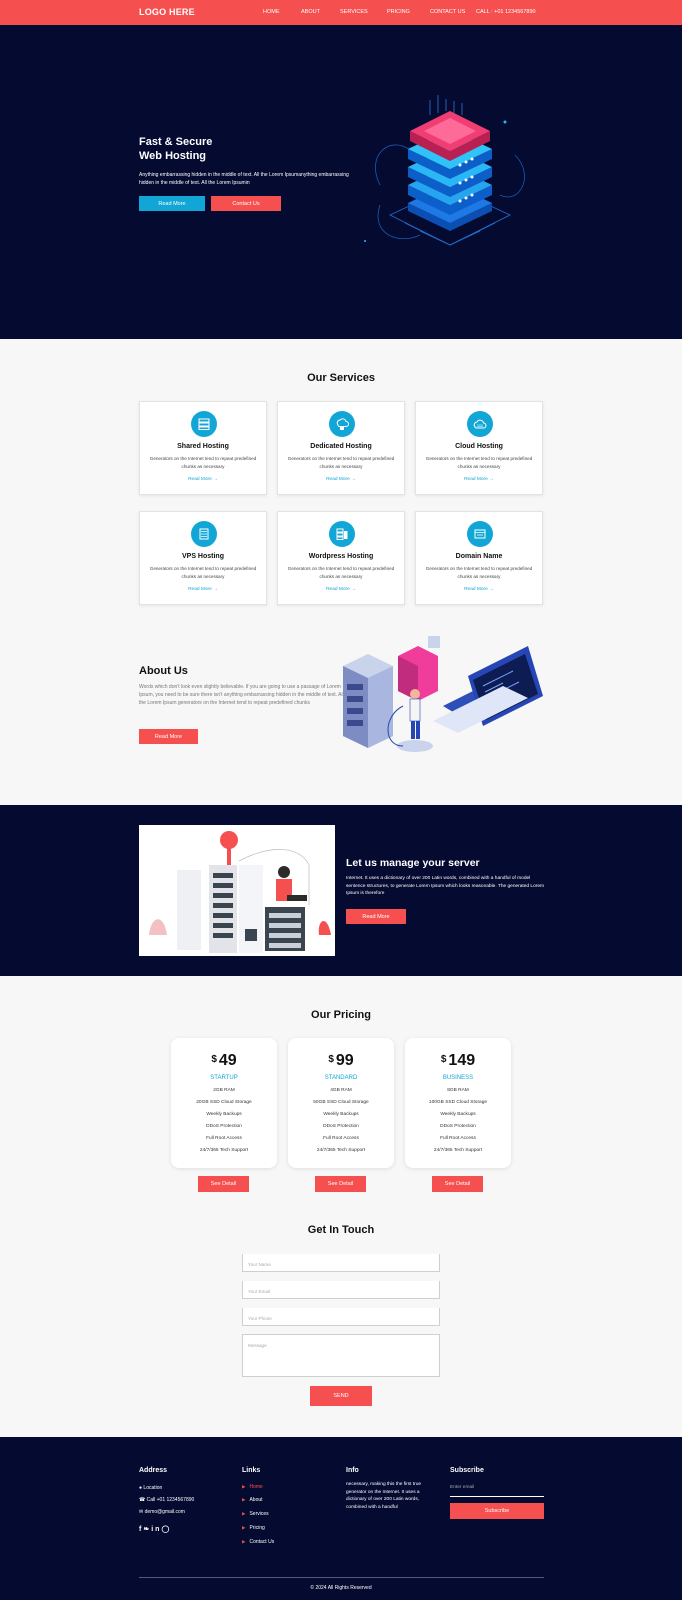 The height and width of the screenshot is (1600, 682). What do you see at coordinates (163, 671) in the screenshot?
I see `about-title: About Us` at bounding box center [163, 671].